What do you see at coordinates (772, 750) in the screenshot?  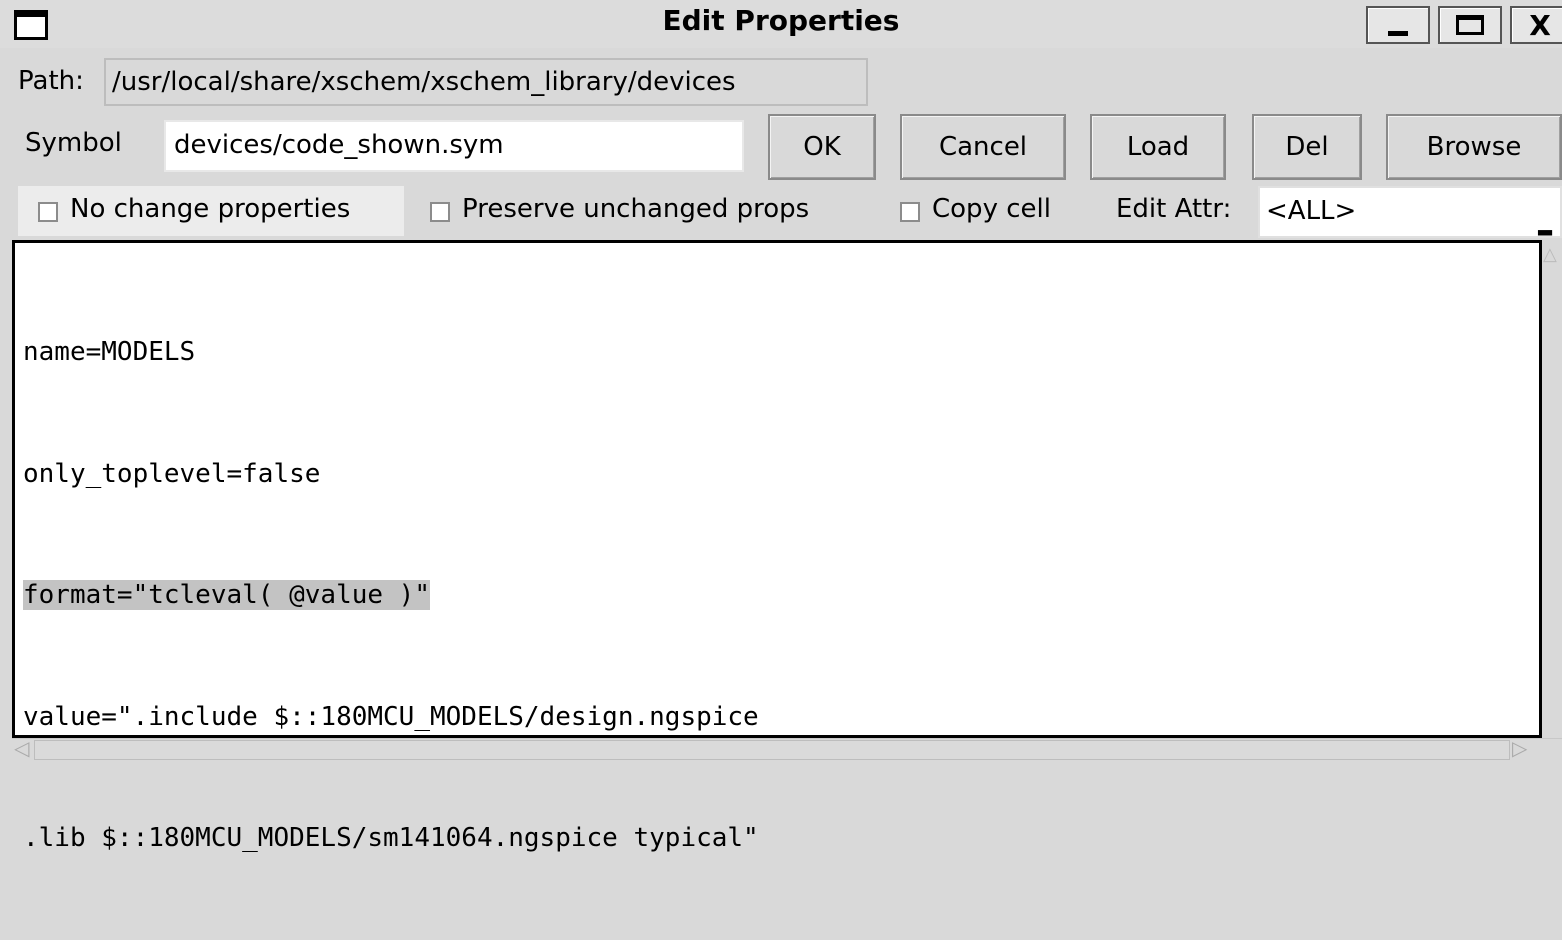 I see `horizontal-scrollbar-thumb` at bounding box center [772, 750].